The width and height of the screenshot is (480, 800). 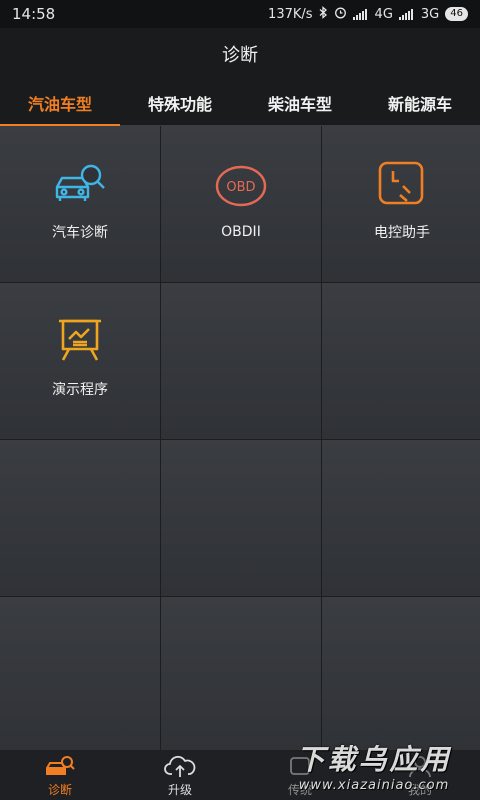 I want to click on alarm-icon, so click(x=340, y=14).